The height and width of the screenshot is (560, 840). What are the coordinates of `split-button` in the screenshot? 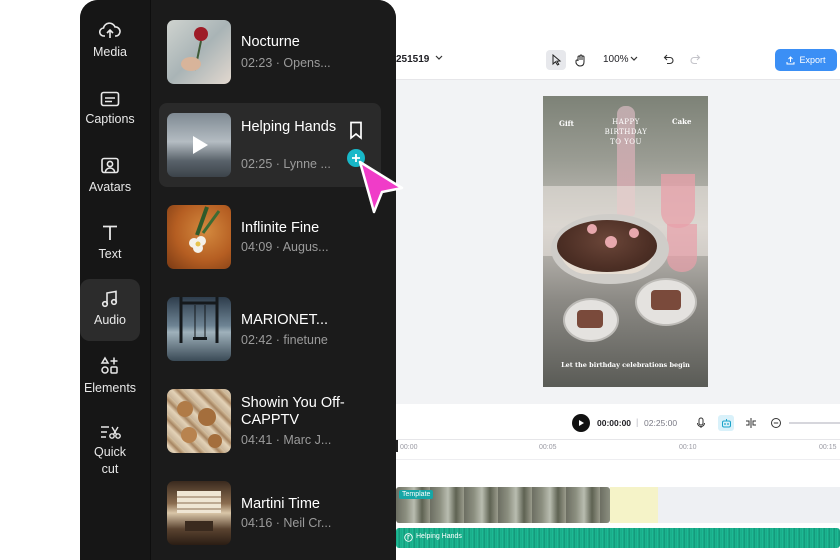 It's located at (751, 423).